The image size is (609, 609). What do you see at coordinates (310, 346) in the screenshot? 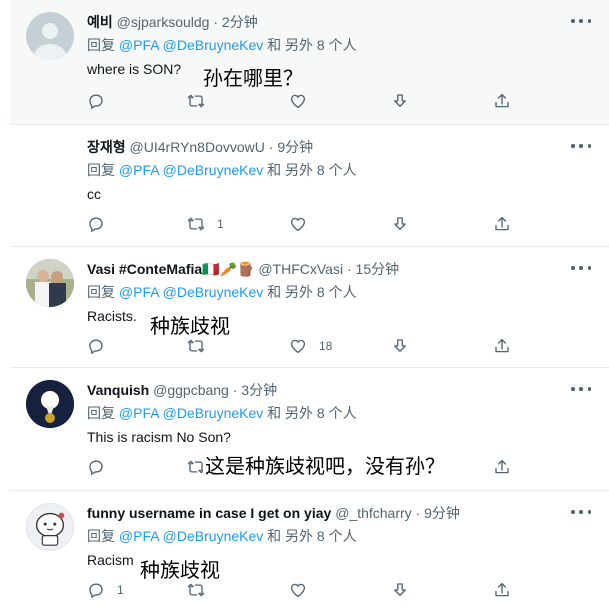
I see `like-button: 18` at bounding box center [310, 346].